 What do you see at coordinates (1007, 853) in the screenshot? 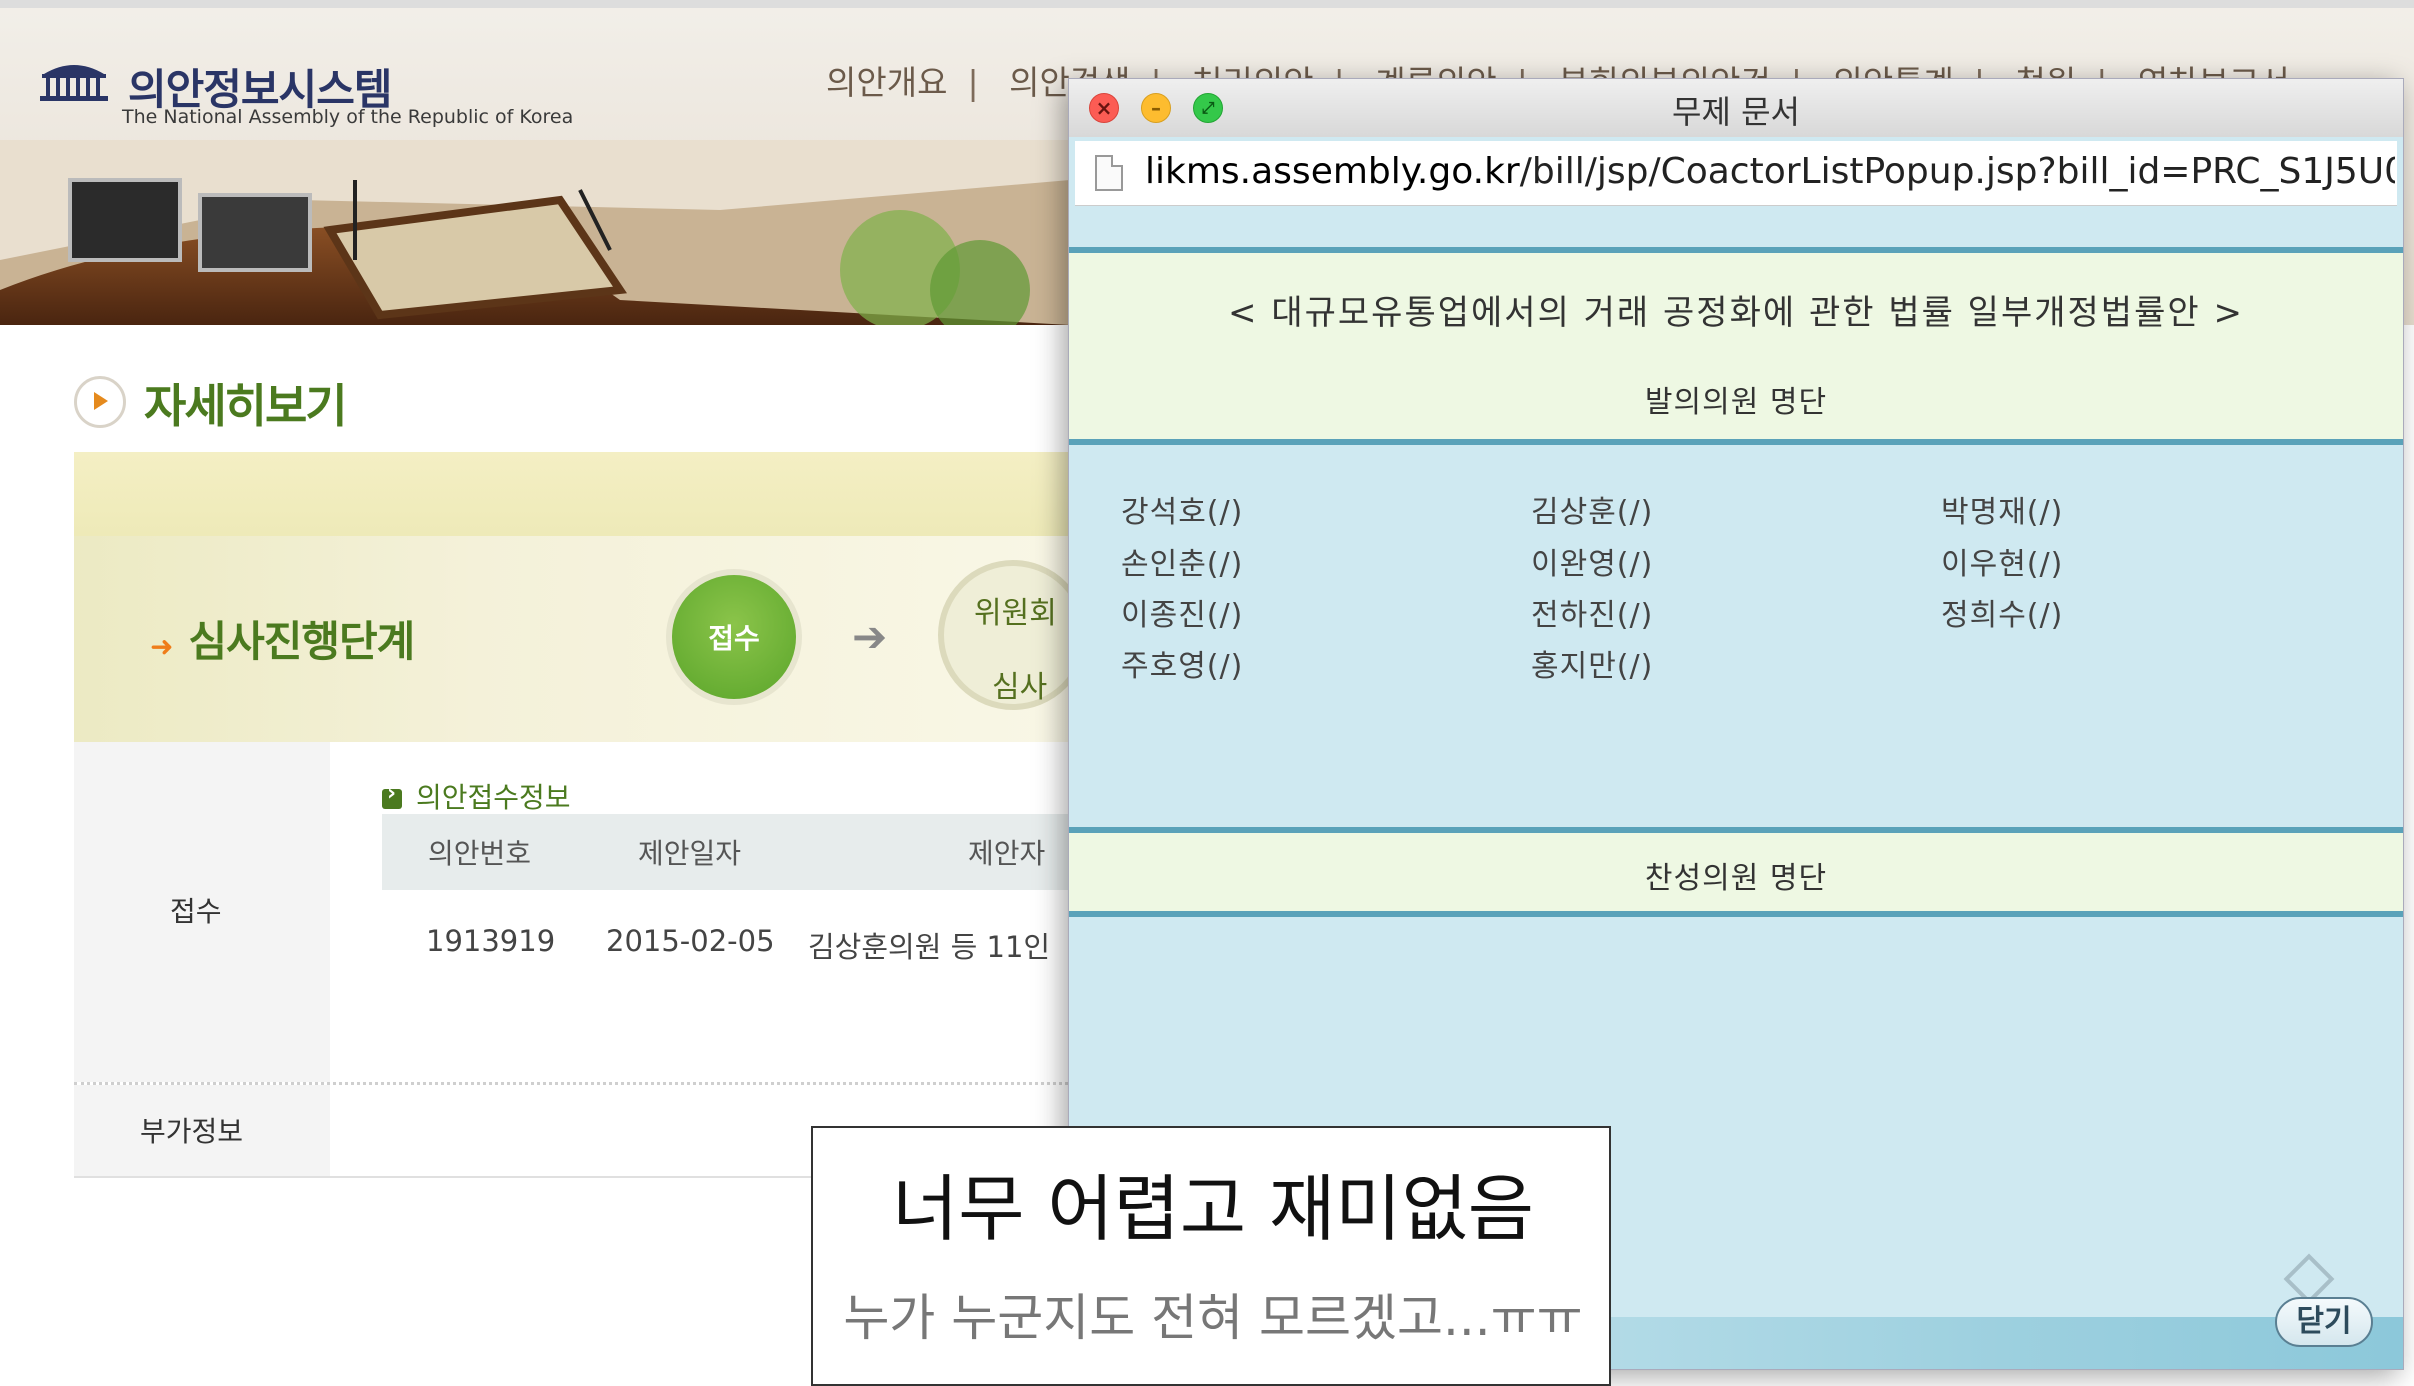
I see `column-header-proposer: 제안자` at bounding box center [1007, 853].